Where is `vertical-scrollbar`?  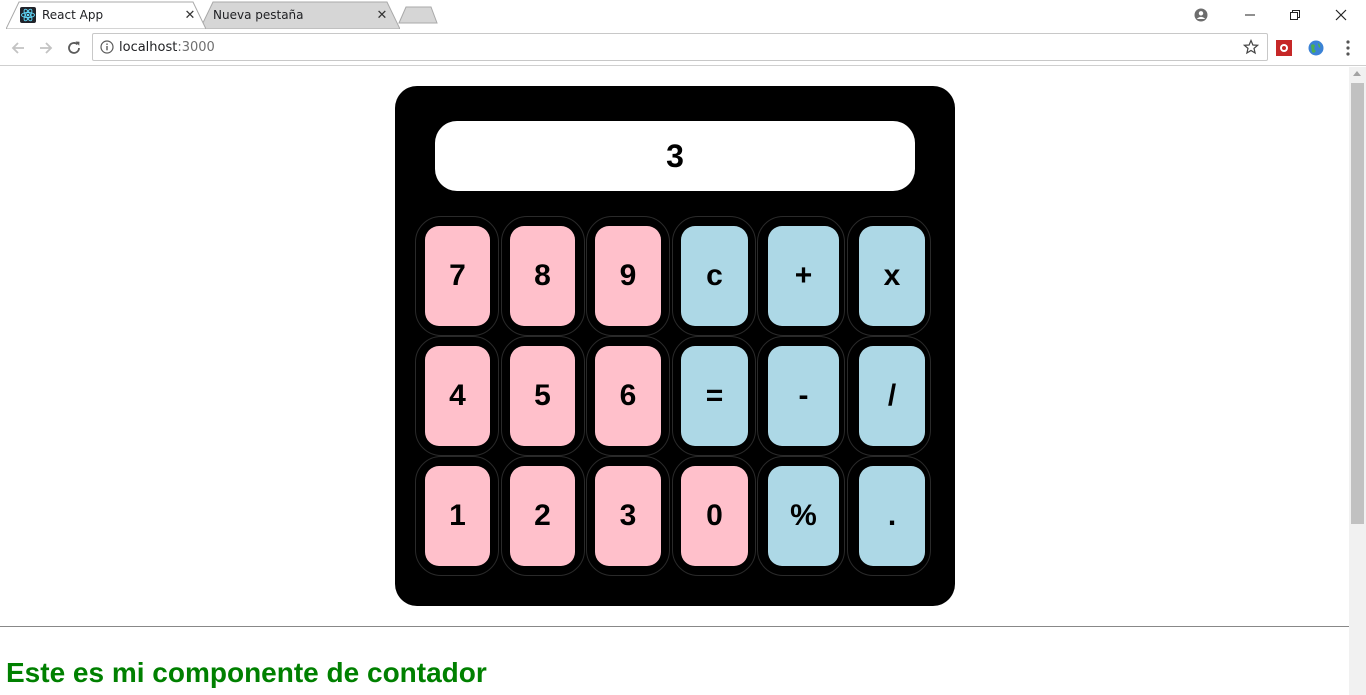 vertical-scrollbar is located at coordinates (1357, 381).